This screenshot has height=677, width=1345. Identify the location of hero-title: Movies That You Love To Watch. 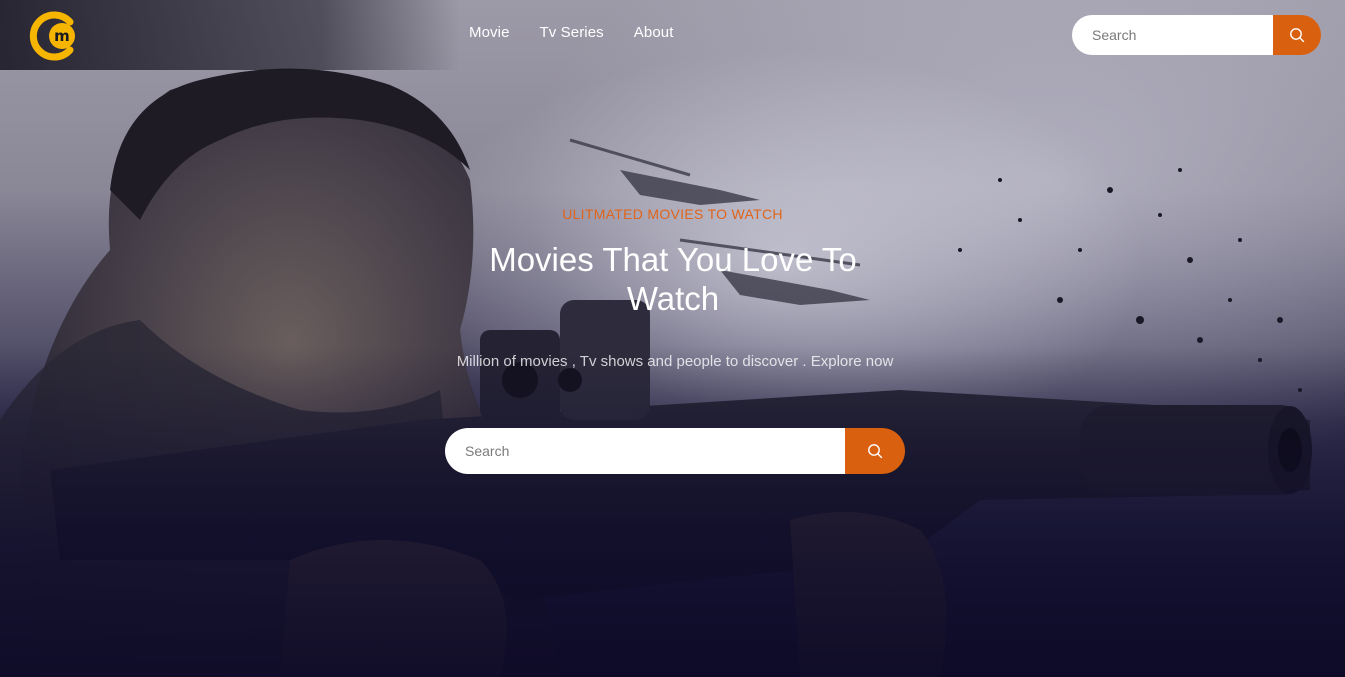
(673, 279).